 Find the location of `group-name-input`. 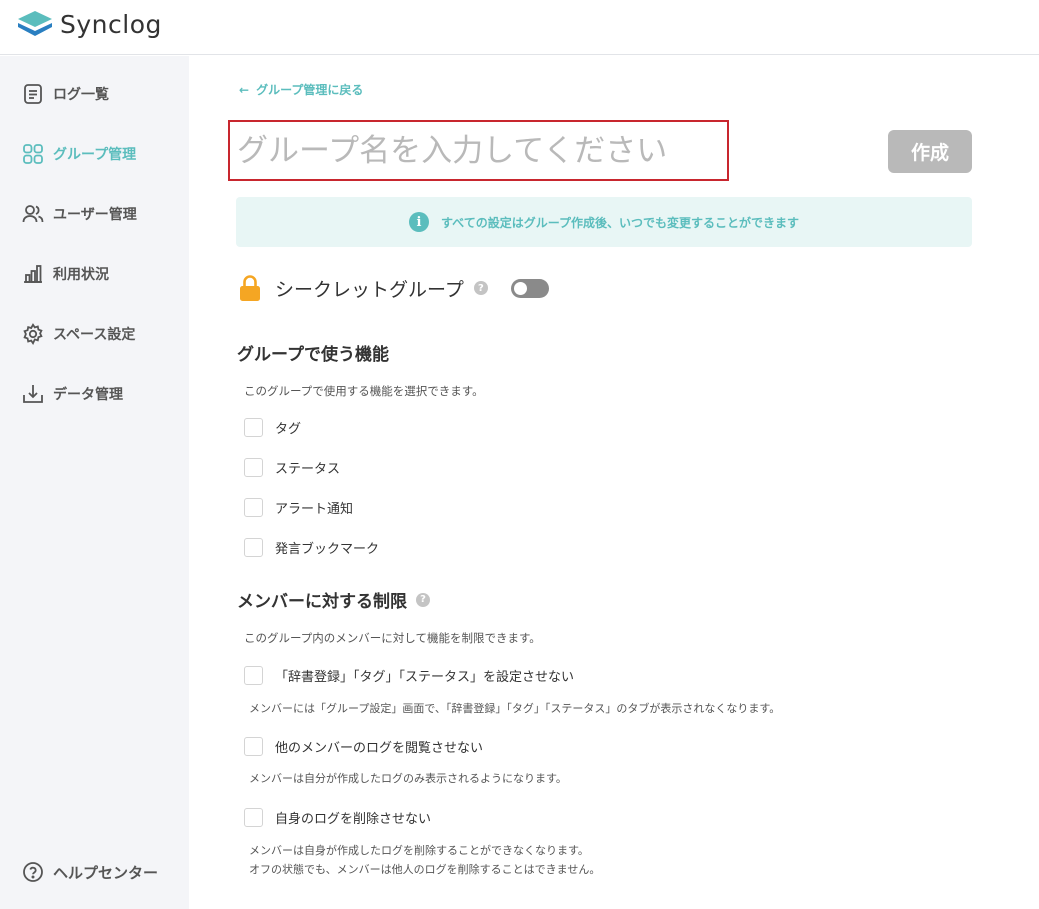

group-name-input is located at coordinates (478, 150).